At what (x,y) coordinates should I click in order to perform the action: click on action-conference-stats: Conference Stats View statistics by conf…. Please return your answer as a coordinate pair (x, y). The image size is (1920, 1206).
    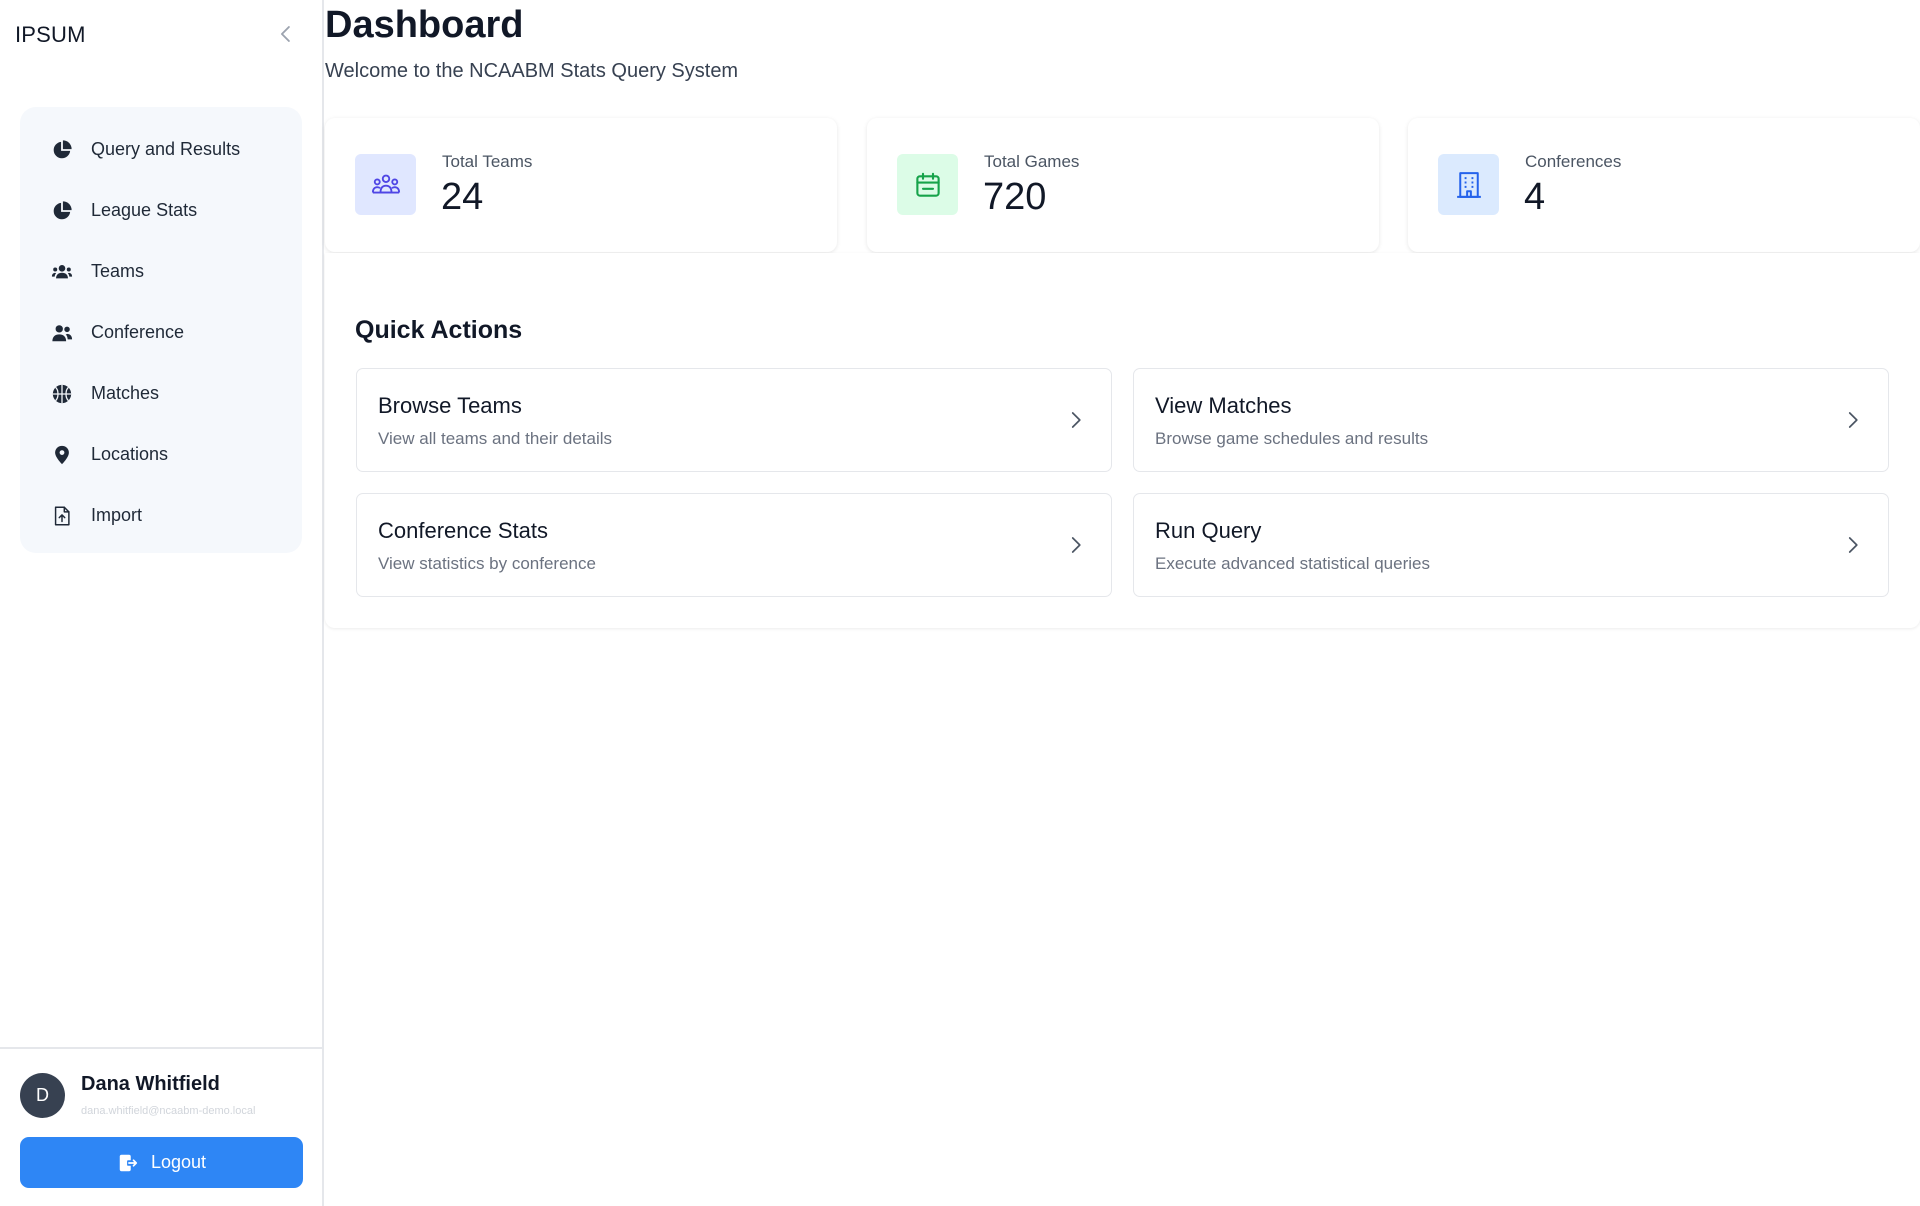
    Looking at the image, I should click on (734, 545).